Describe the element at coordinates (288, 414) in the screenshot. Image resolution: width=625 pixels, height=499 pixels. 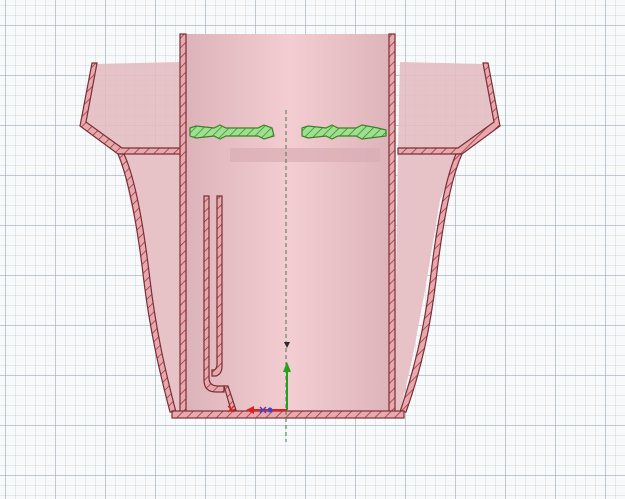
I see `section-base-plate` at that location.